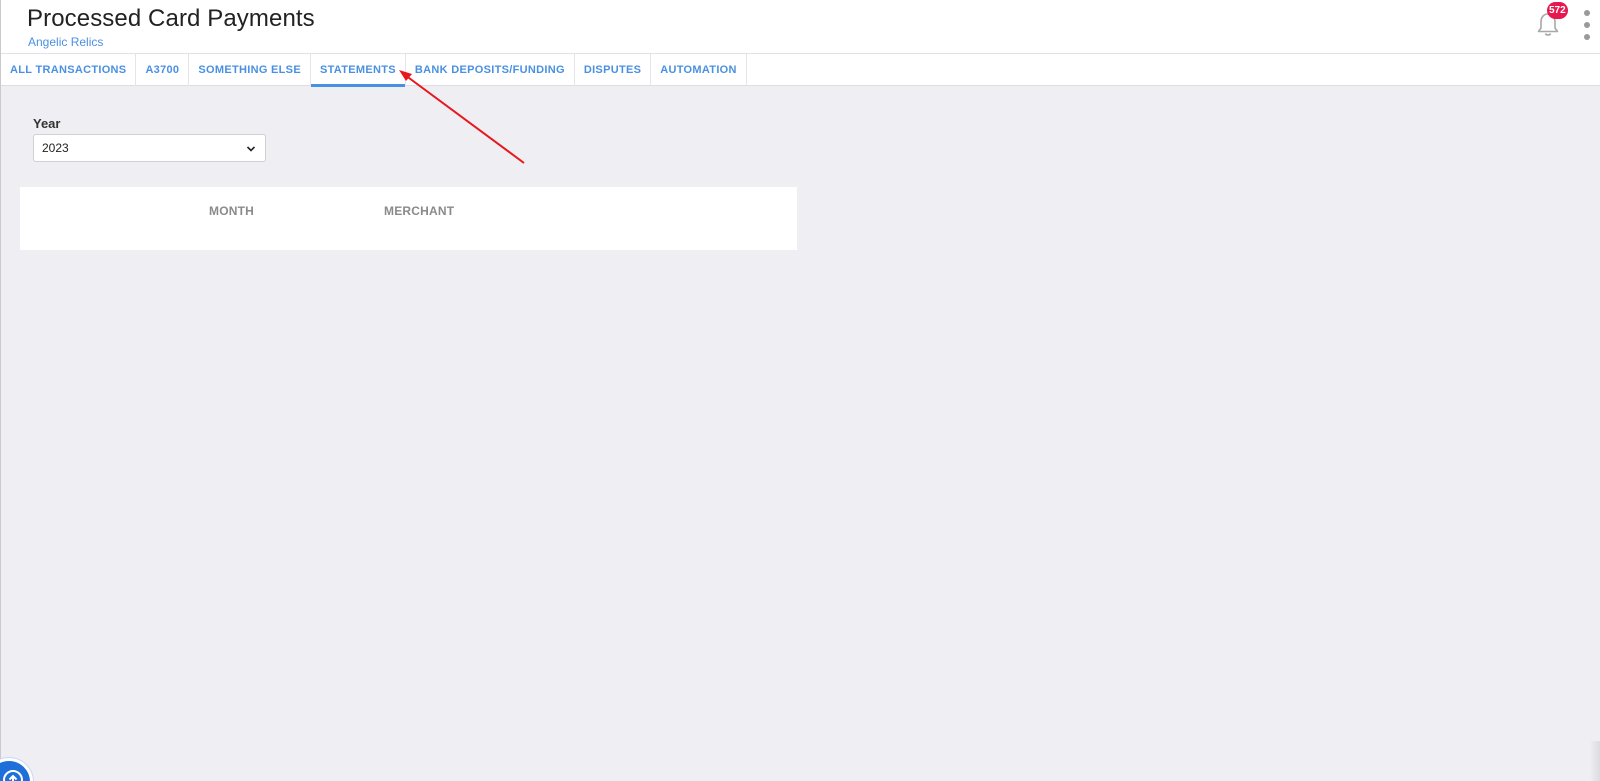 The height and width of the screenshot is (781, 1600). What do you see at coordinates (1557, 10) in the screenshot?
I see `notification-badge: 572` at bounding box center [1557, 10].